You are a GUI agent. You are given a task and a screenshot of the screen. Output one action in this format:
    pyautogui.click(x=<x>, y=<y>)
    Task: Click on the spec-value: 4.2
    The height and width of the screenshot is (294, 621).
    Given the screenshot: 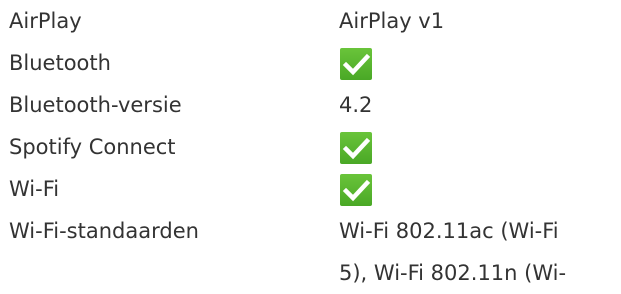 What is the action you would take?
    pyautogui.click(x=356, y=105)
    